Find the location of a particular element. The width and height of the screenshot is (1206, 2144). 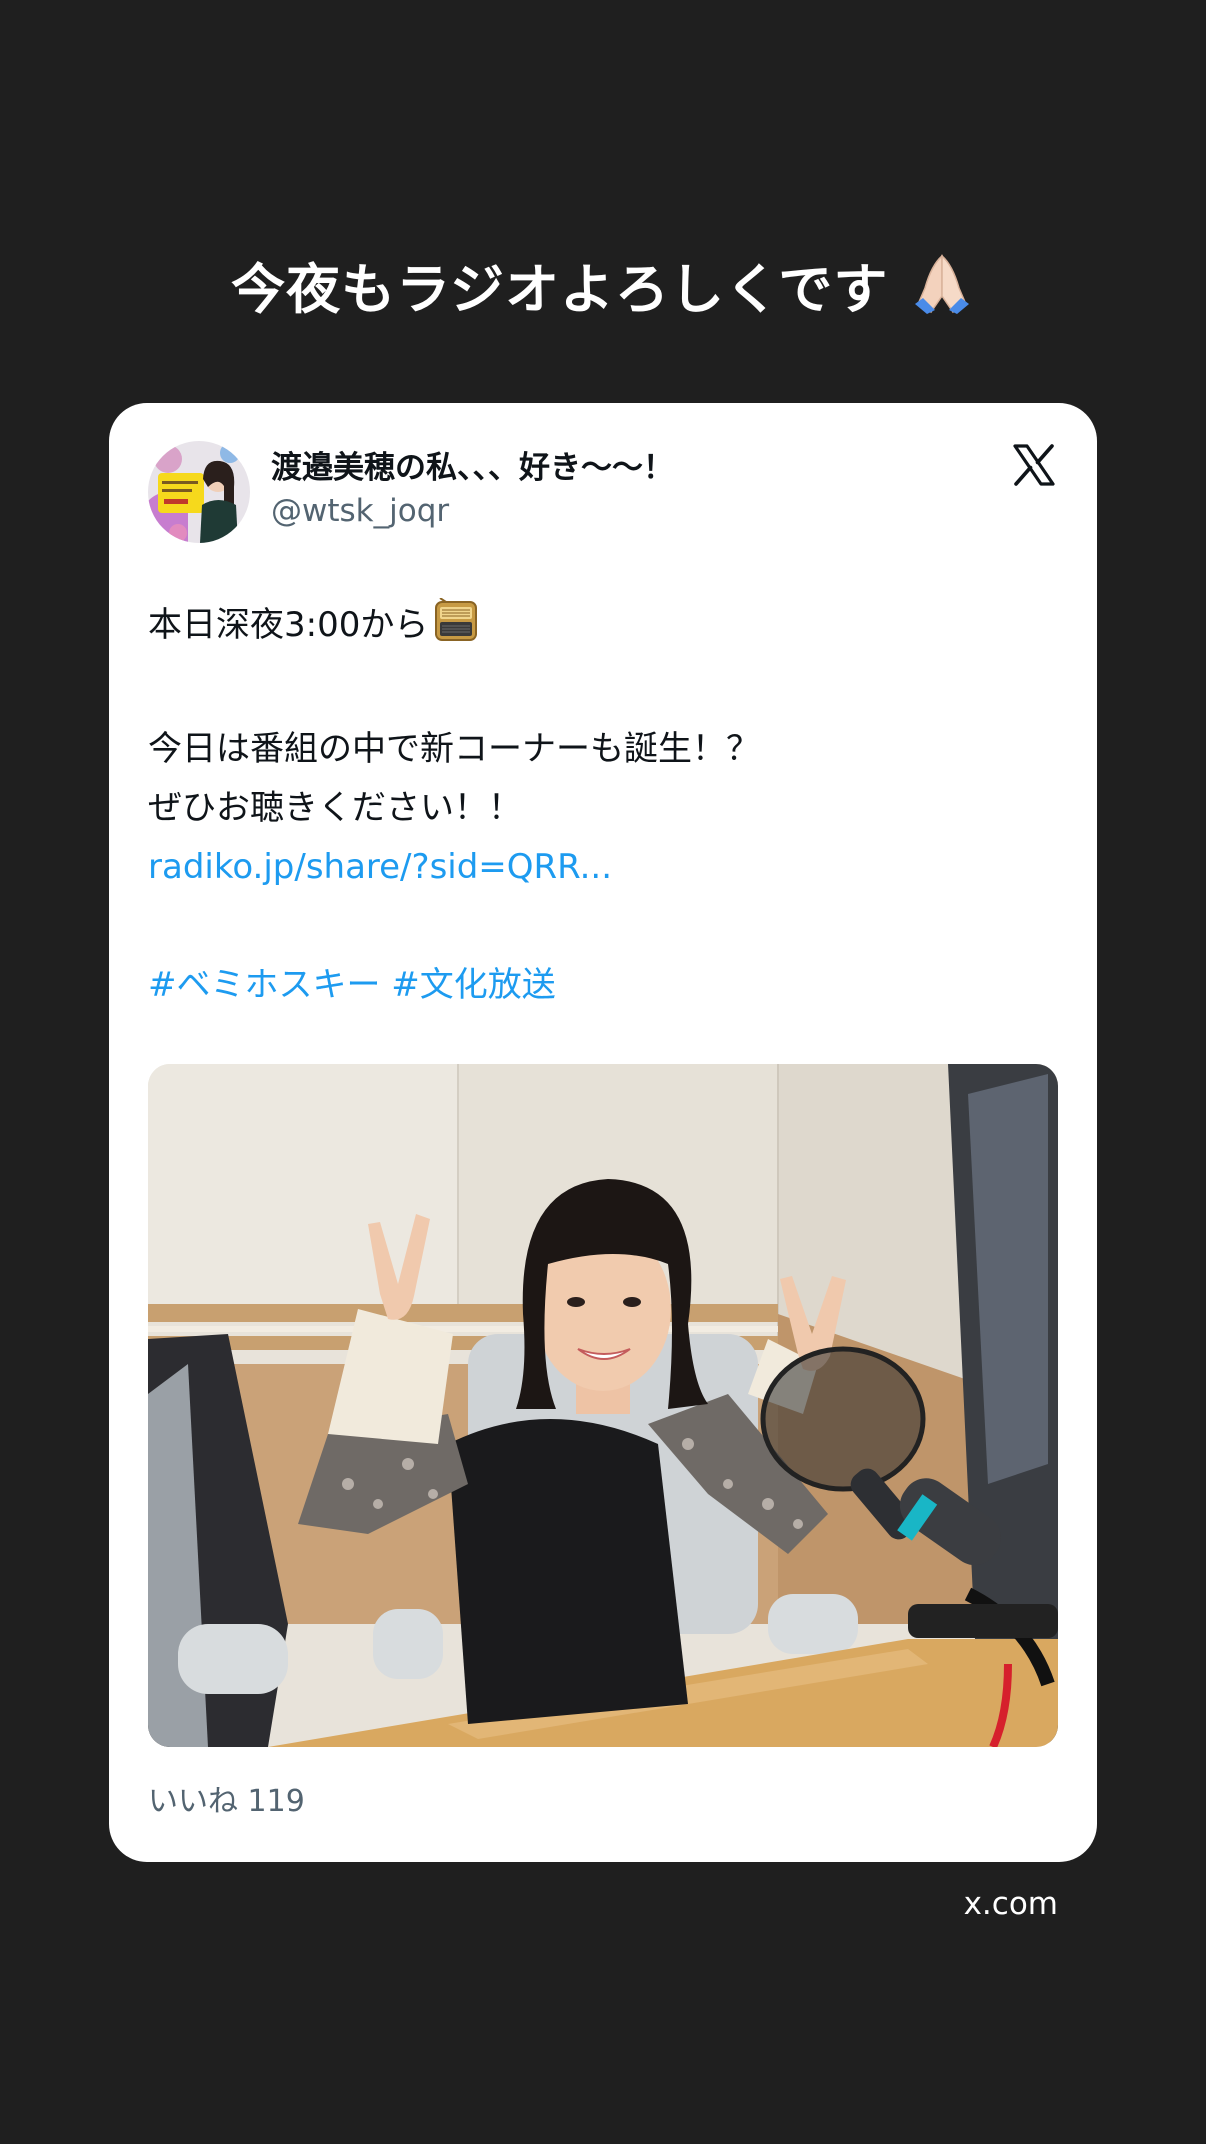

avatar is located at coordinates (199, 492).